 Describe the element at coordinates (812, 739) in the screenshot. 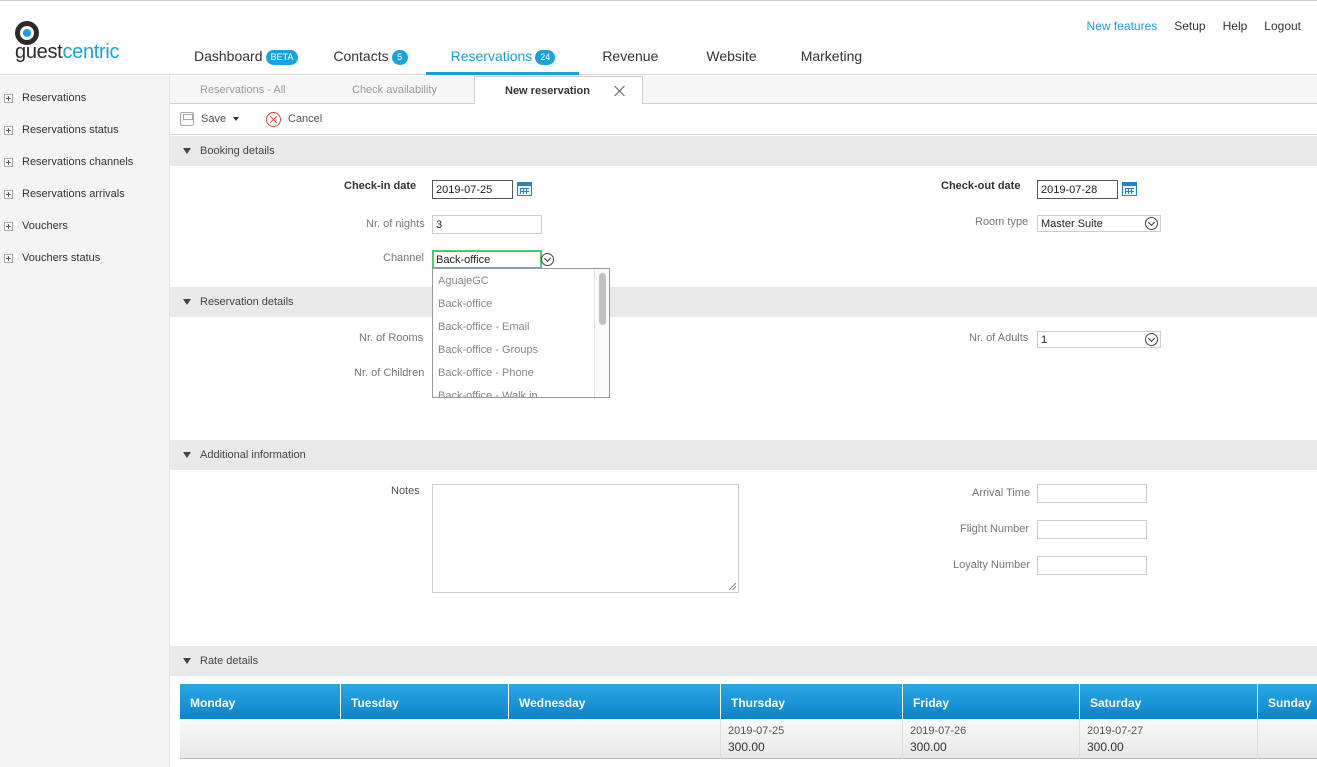

I see `rate-cell: 2019-07-25 300.00` at that location.